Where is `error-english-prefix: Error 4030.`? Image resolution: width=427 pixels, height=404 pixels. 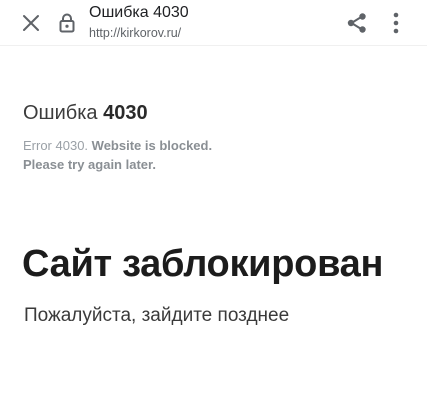 error-english-prefix: Error 4030. is located at coordinates (56, 145).